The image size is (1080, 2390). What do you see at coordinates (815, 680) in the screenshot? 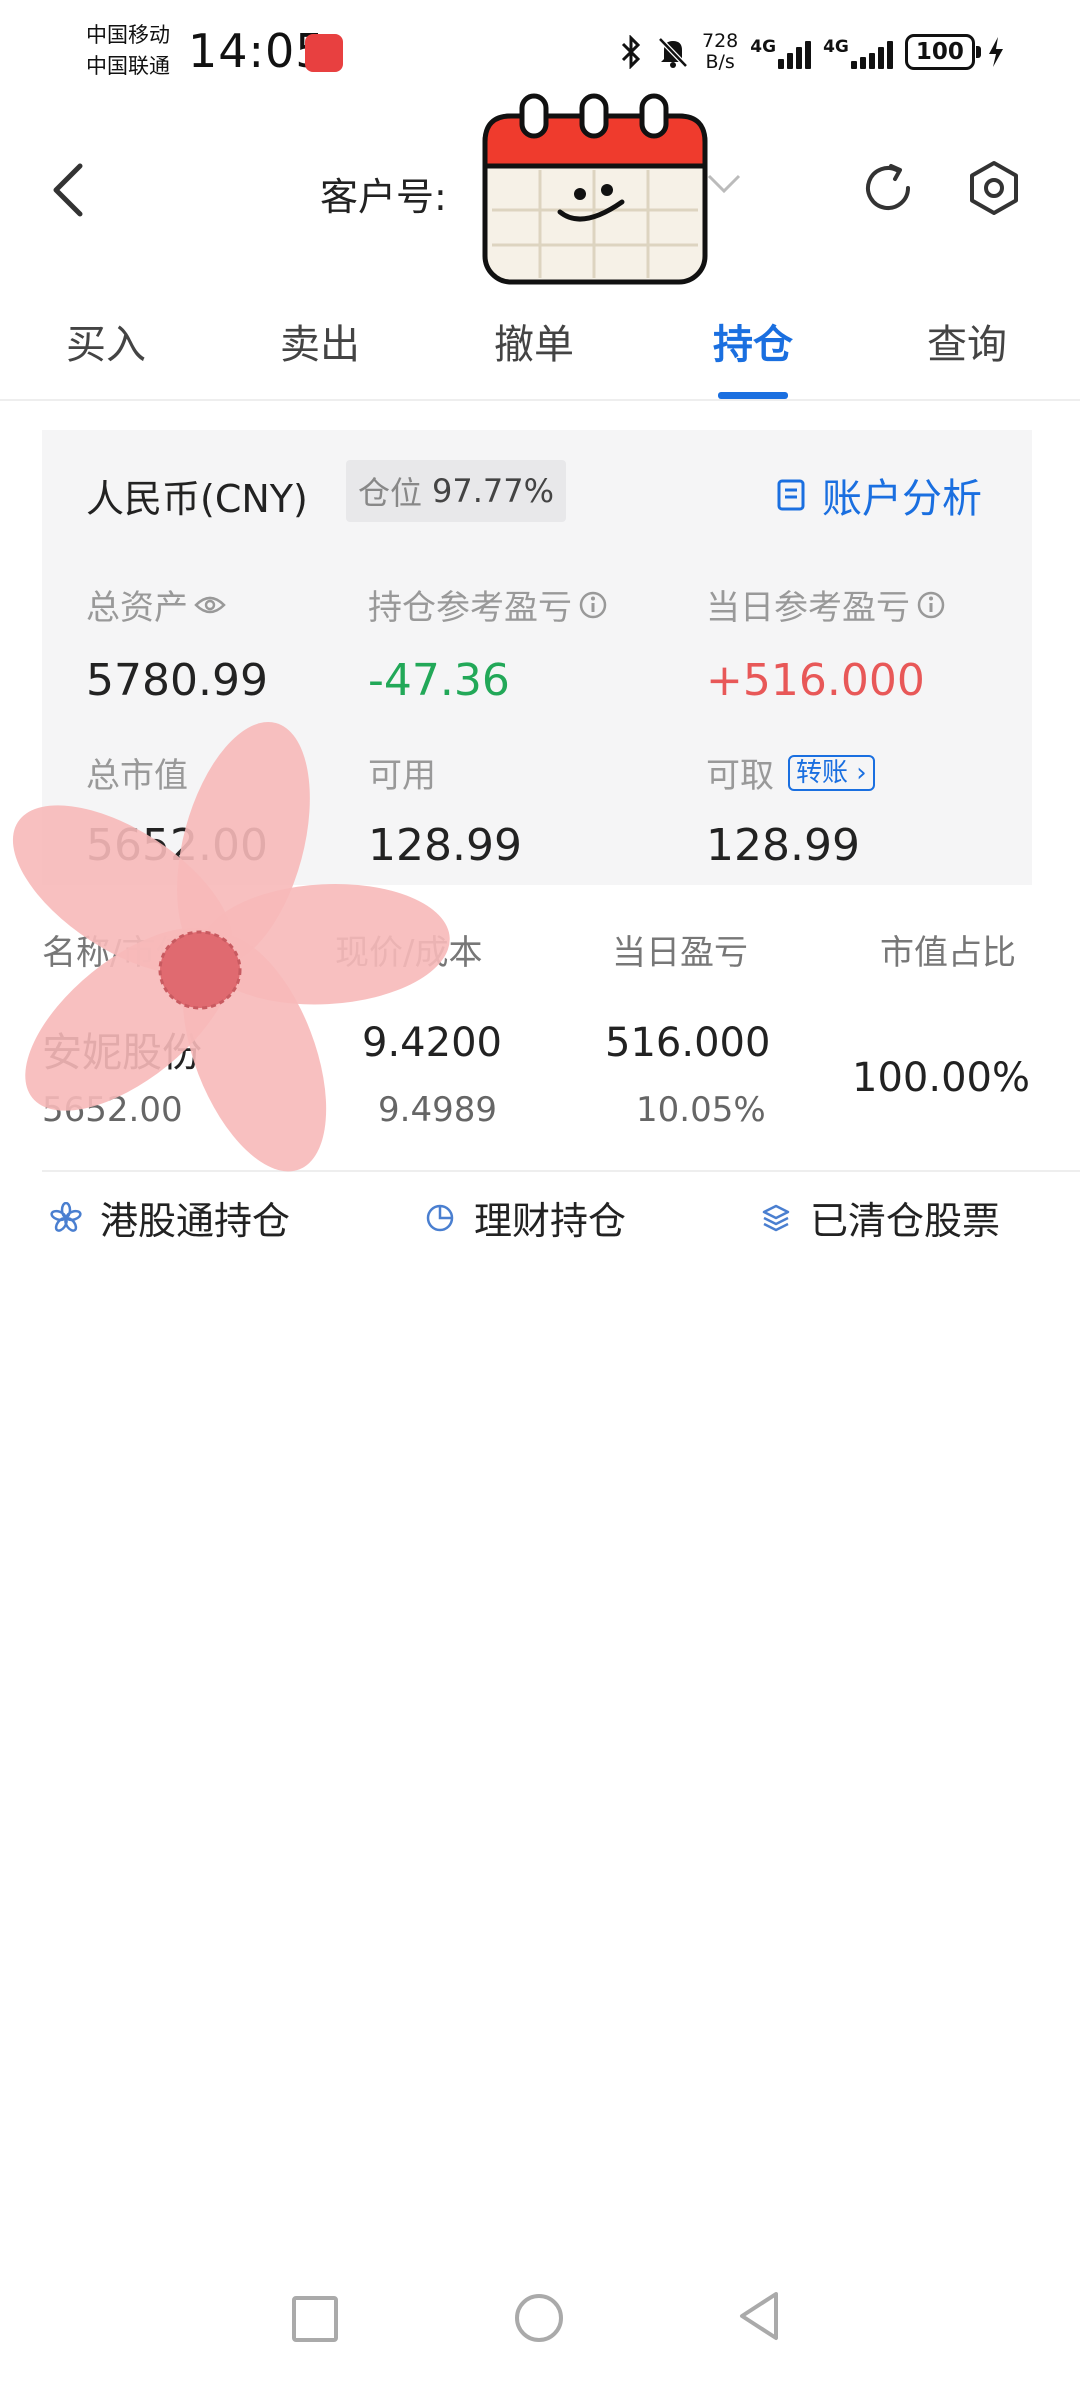
I see `daily-pl-value: +516.000` at bounding box center [815, 680].